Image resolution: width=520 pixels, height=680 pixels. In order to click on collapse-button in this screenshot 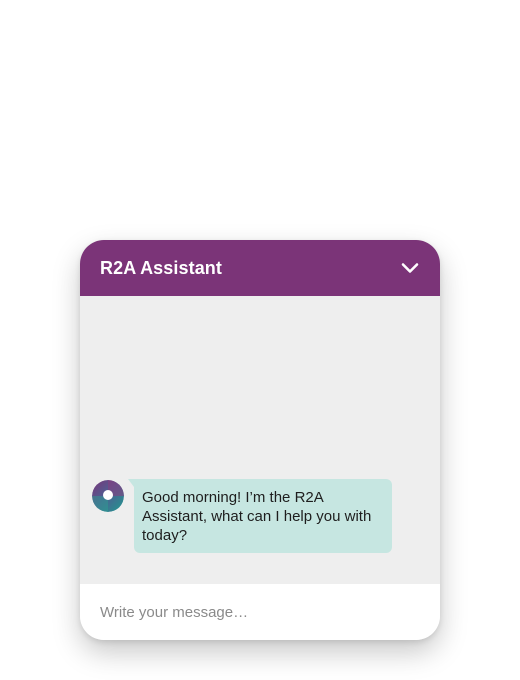, I will do `click(410, 268)`.